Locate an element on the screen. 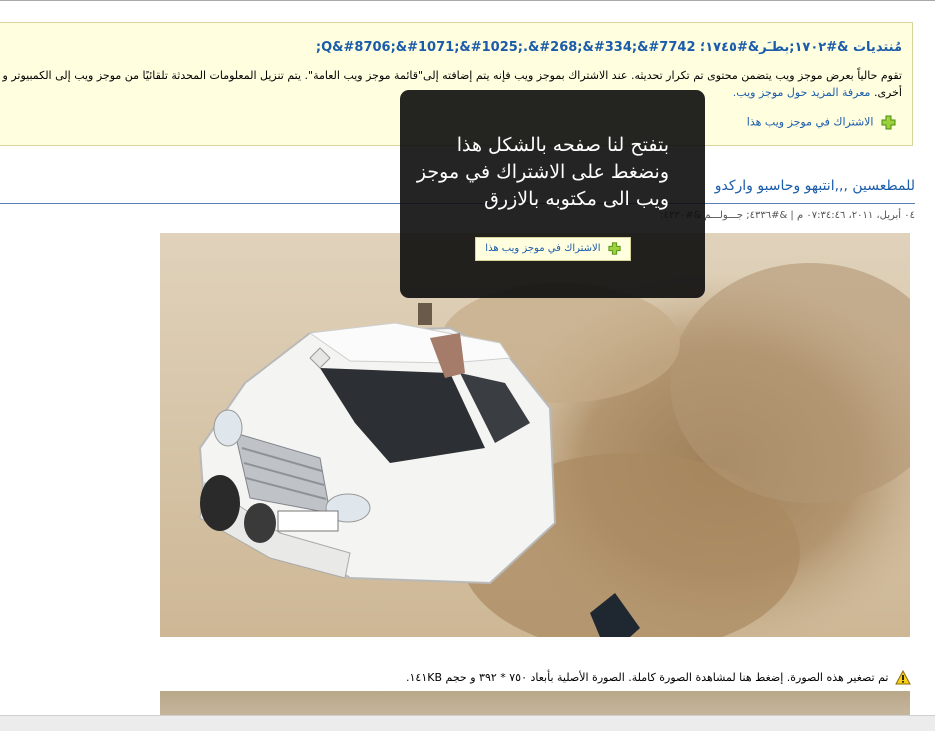  subscribe-label: الاشتراك في موجز ويب هذا is located at coordinates (810, 122).